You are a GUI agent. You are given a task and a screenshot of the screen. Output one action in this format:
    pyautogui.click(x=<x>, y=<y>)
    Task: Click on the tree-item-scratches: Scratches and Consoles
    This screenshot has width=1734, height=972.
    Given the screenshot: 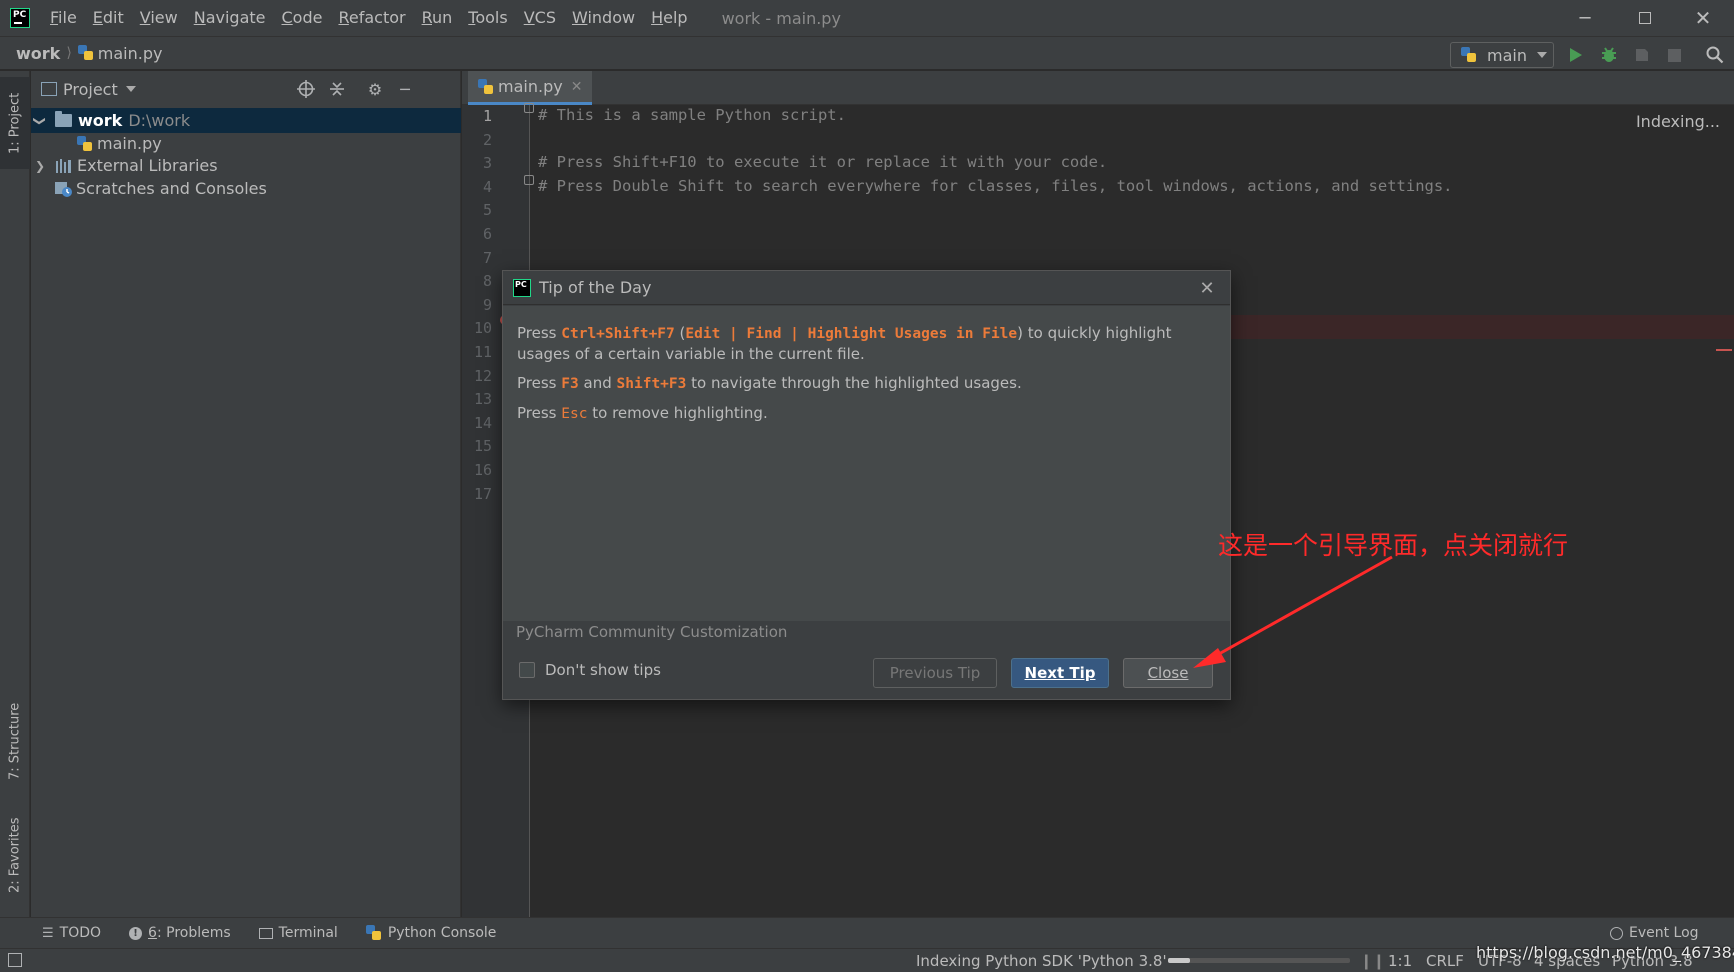 What is the action you would take?
    pyautogui.click(x=246, y=188)
    